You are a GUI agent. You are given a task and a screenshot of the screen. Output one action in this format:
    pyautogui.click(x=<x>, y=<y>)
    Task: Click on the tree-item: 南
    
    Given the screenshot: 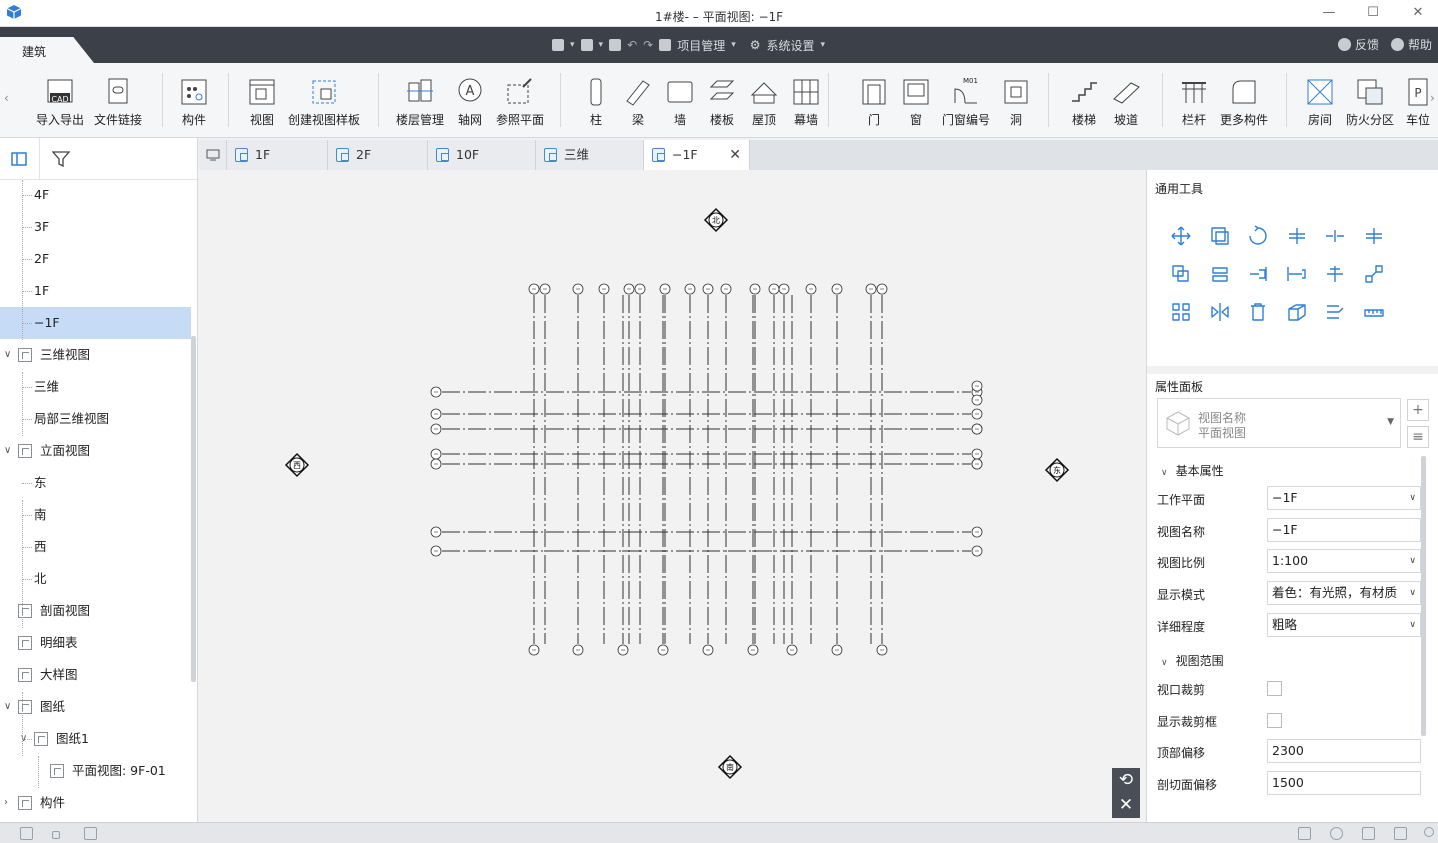 What is the action you would take?
    pyautogui.click(x=95, y=515)
    